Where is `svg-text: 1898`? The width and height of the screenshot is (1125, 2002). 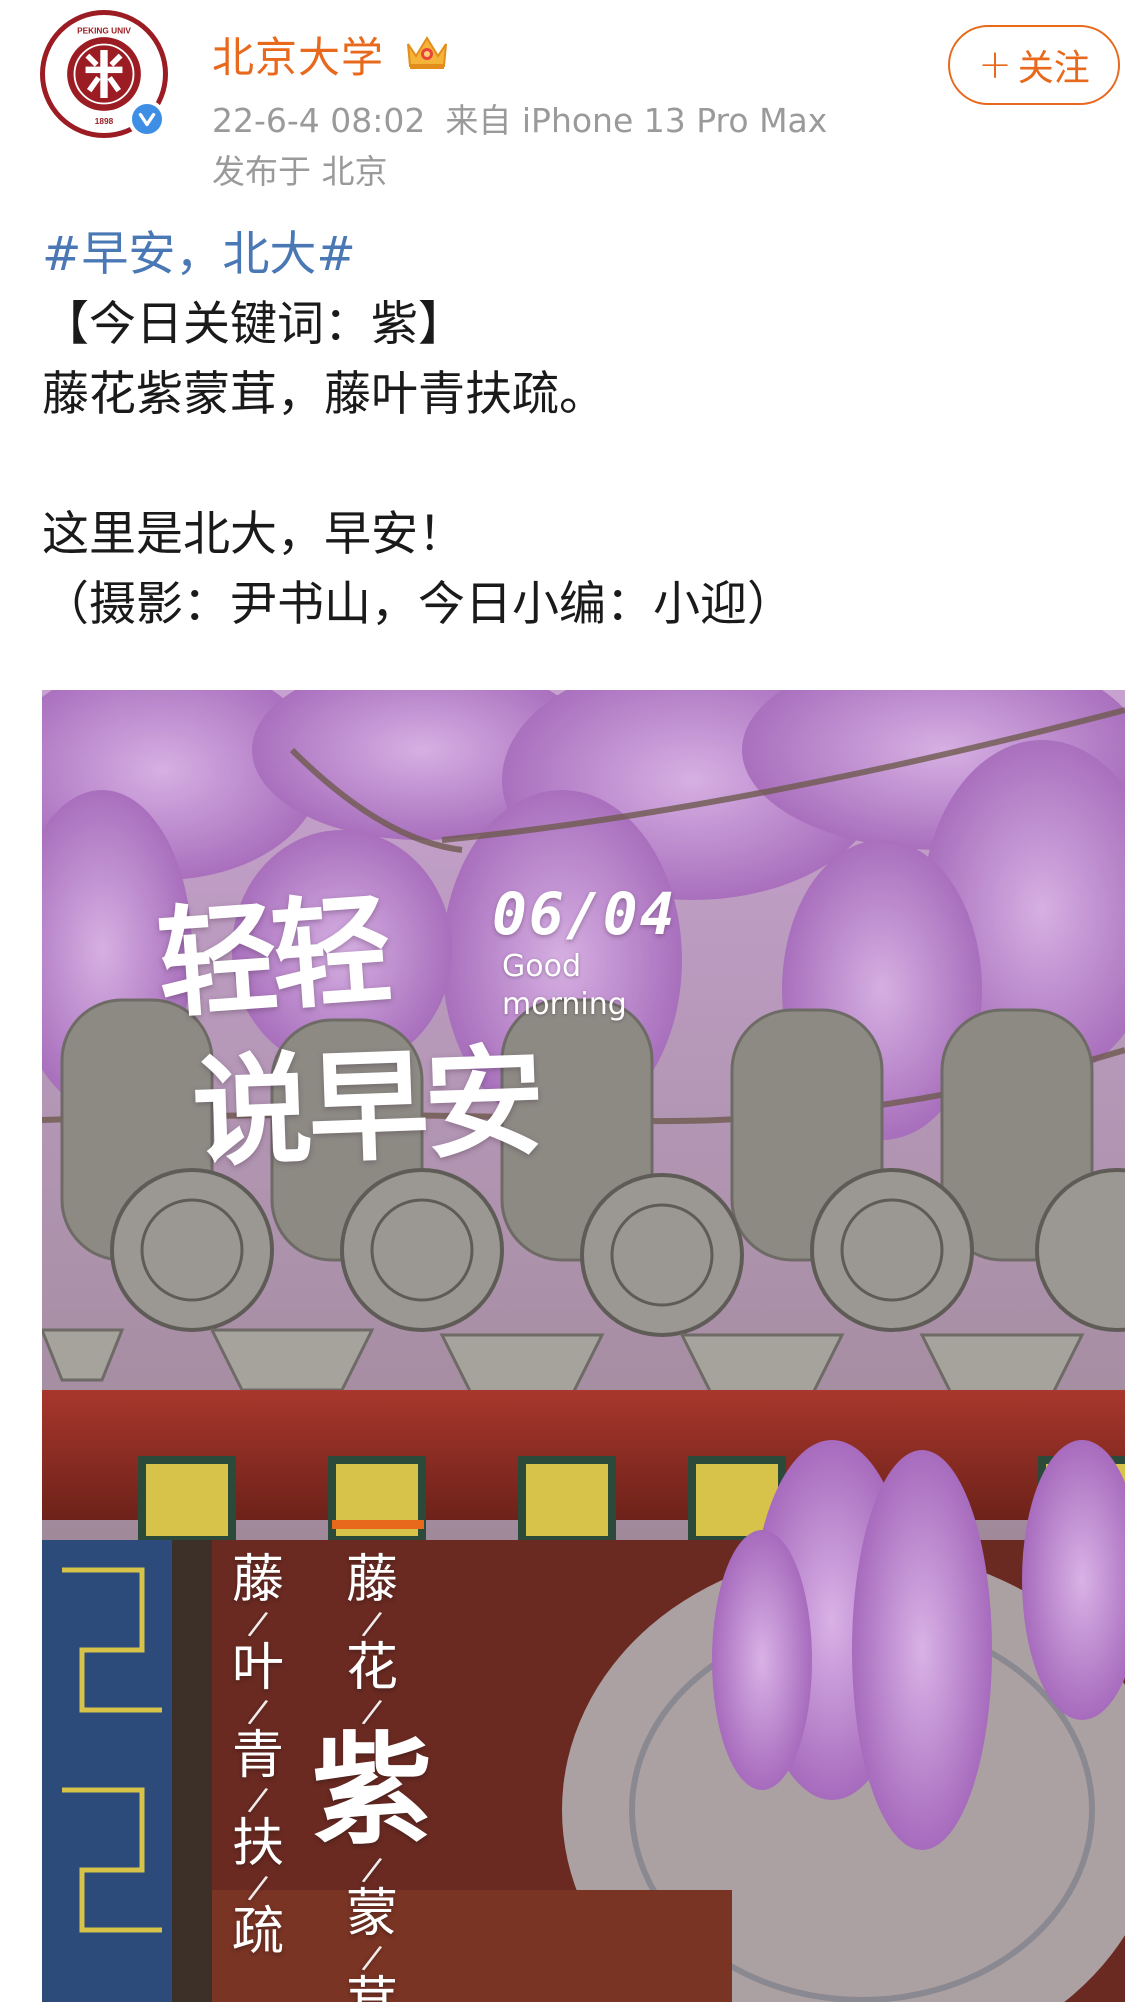 svg-text: 1898 is located at coordinates (104, 121).